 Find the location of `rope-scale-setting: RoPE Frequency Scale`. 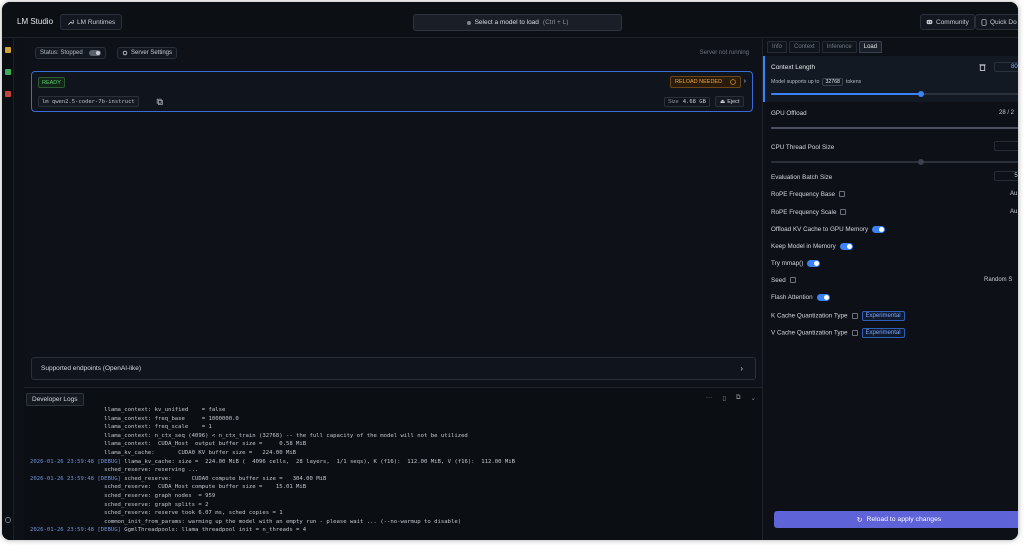

rope-scale-setting: RoPE Frequency Scale is located at coordinates (809, 212).